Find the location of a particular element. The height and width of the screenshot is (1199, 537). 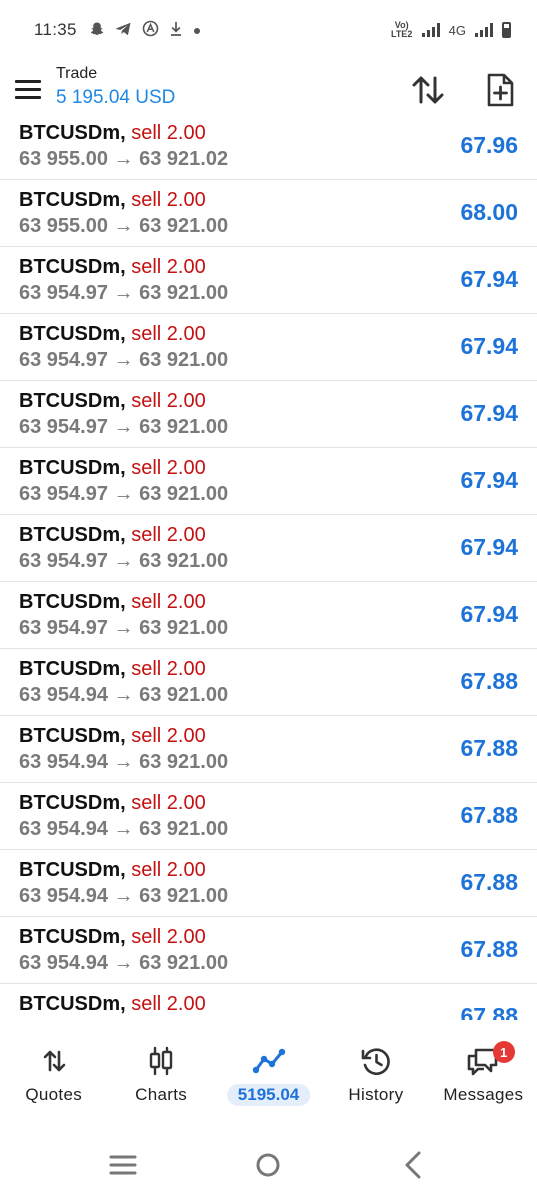

position-profit: 67.96 is located at coordinates (489, 145).